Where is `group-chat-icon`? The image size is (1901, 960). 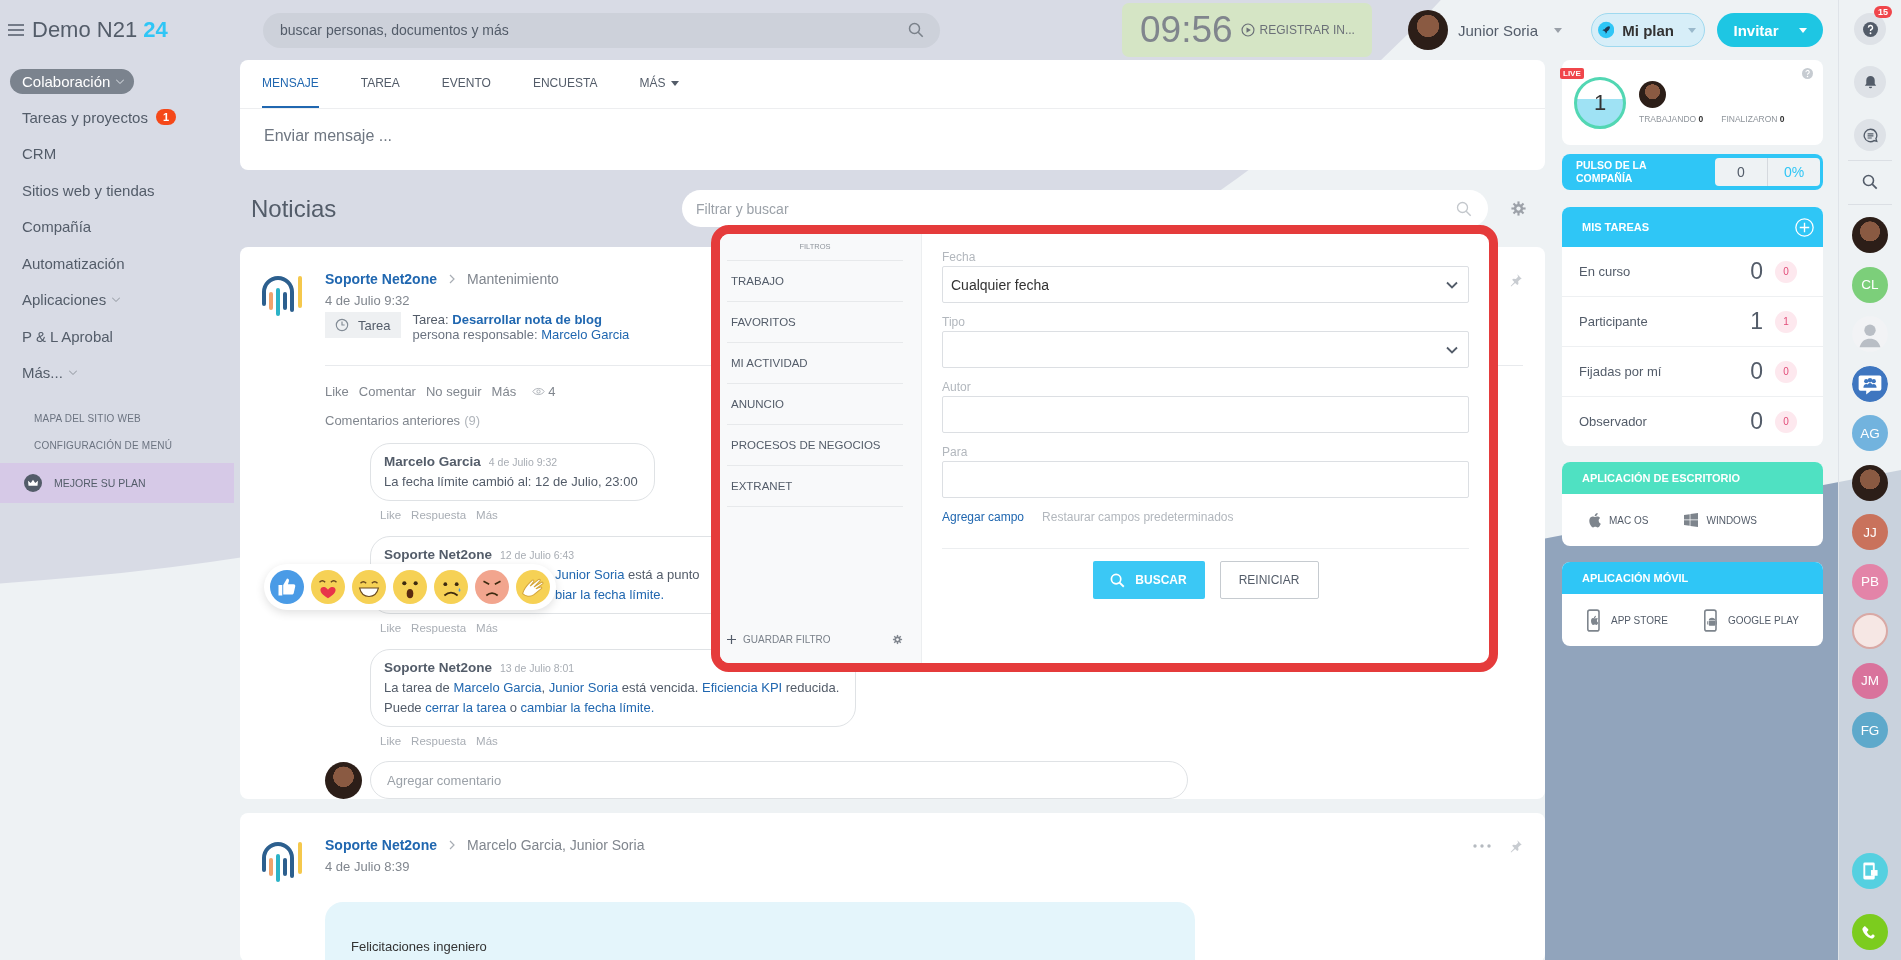 group-chat-icon is located at coordinates (1870, 383).